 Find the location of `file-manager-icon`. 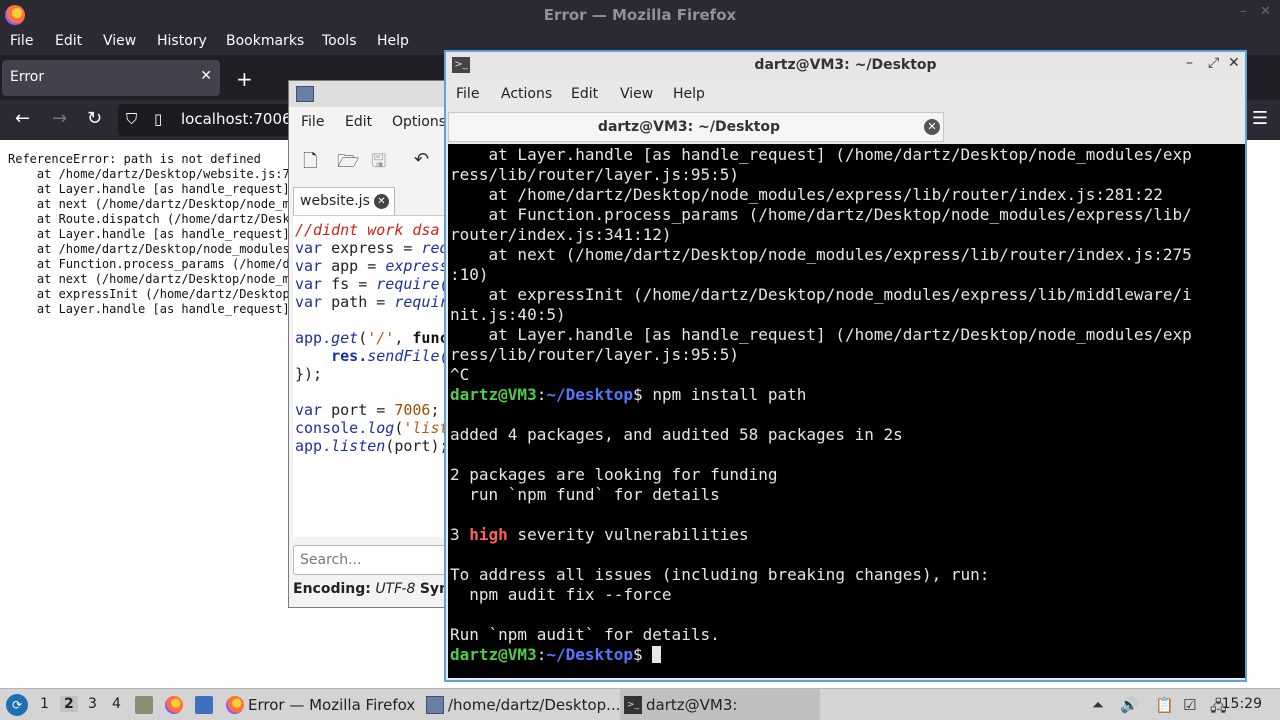

file-manager-icon is located at coordinates (144, 705).